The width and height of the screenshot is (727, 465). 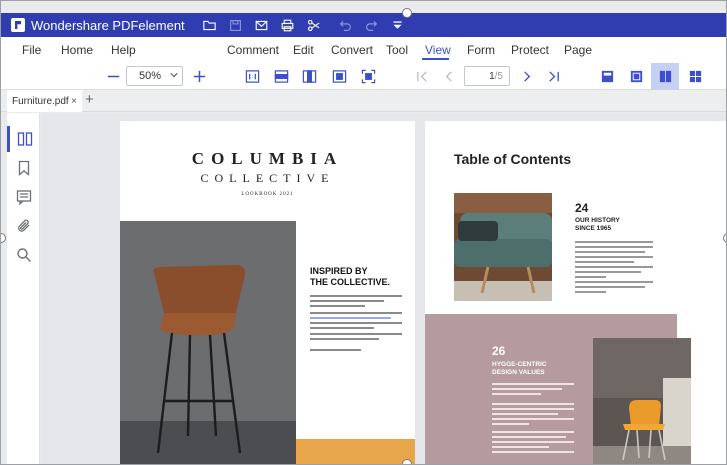 What do you see at coordinates (77, 50) in the screenshot?
I see `menu-home: Home` at bounding box center [77, 50].